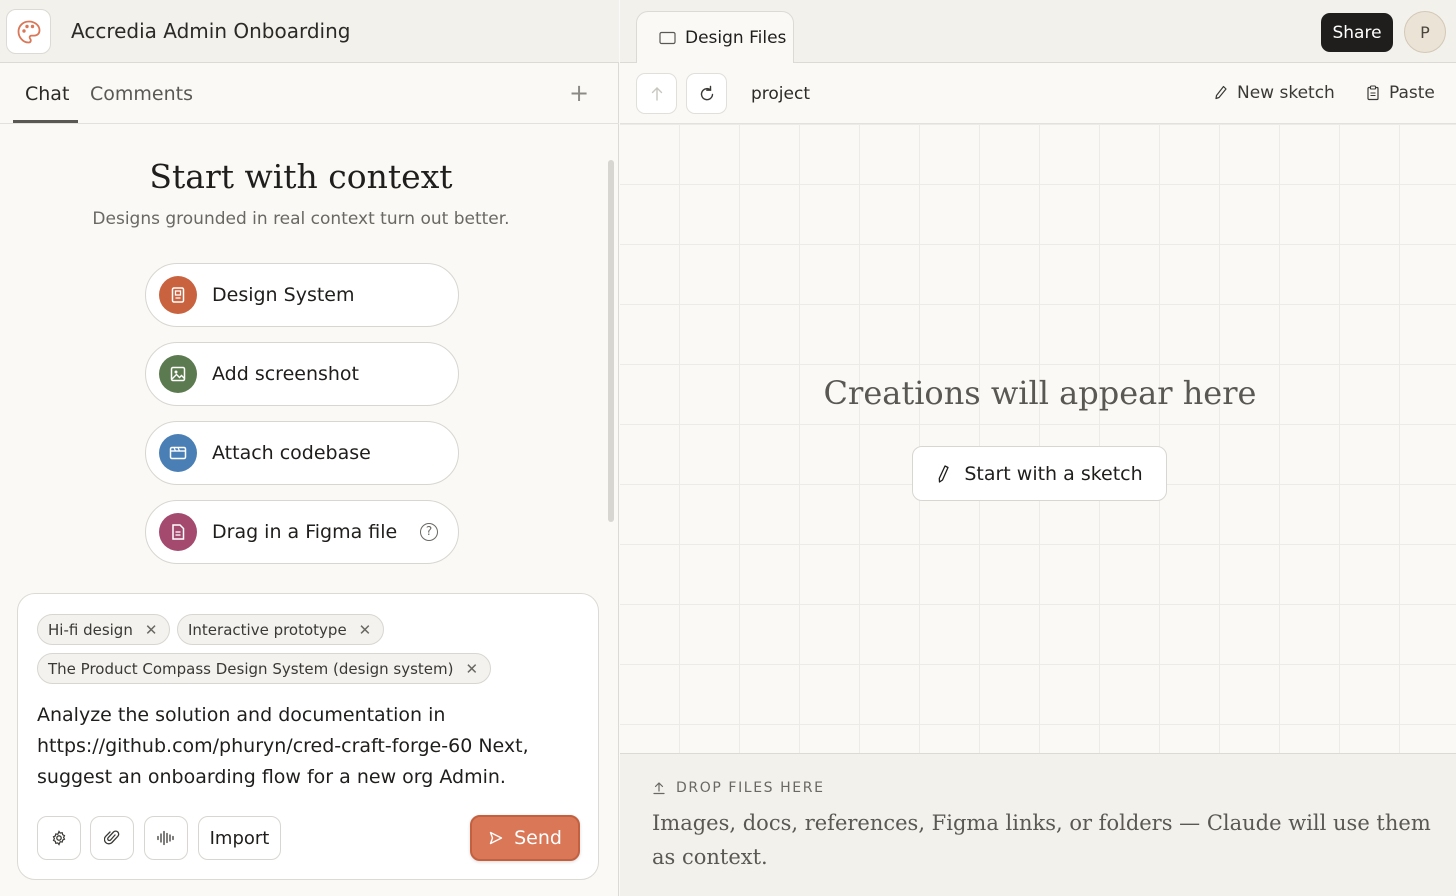 The width and height of the screenshot is (1456, 896). I want to click on figma-file-label: Drag in a Figma file, so click(305, 532).